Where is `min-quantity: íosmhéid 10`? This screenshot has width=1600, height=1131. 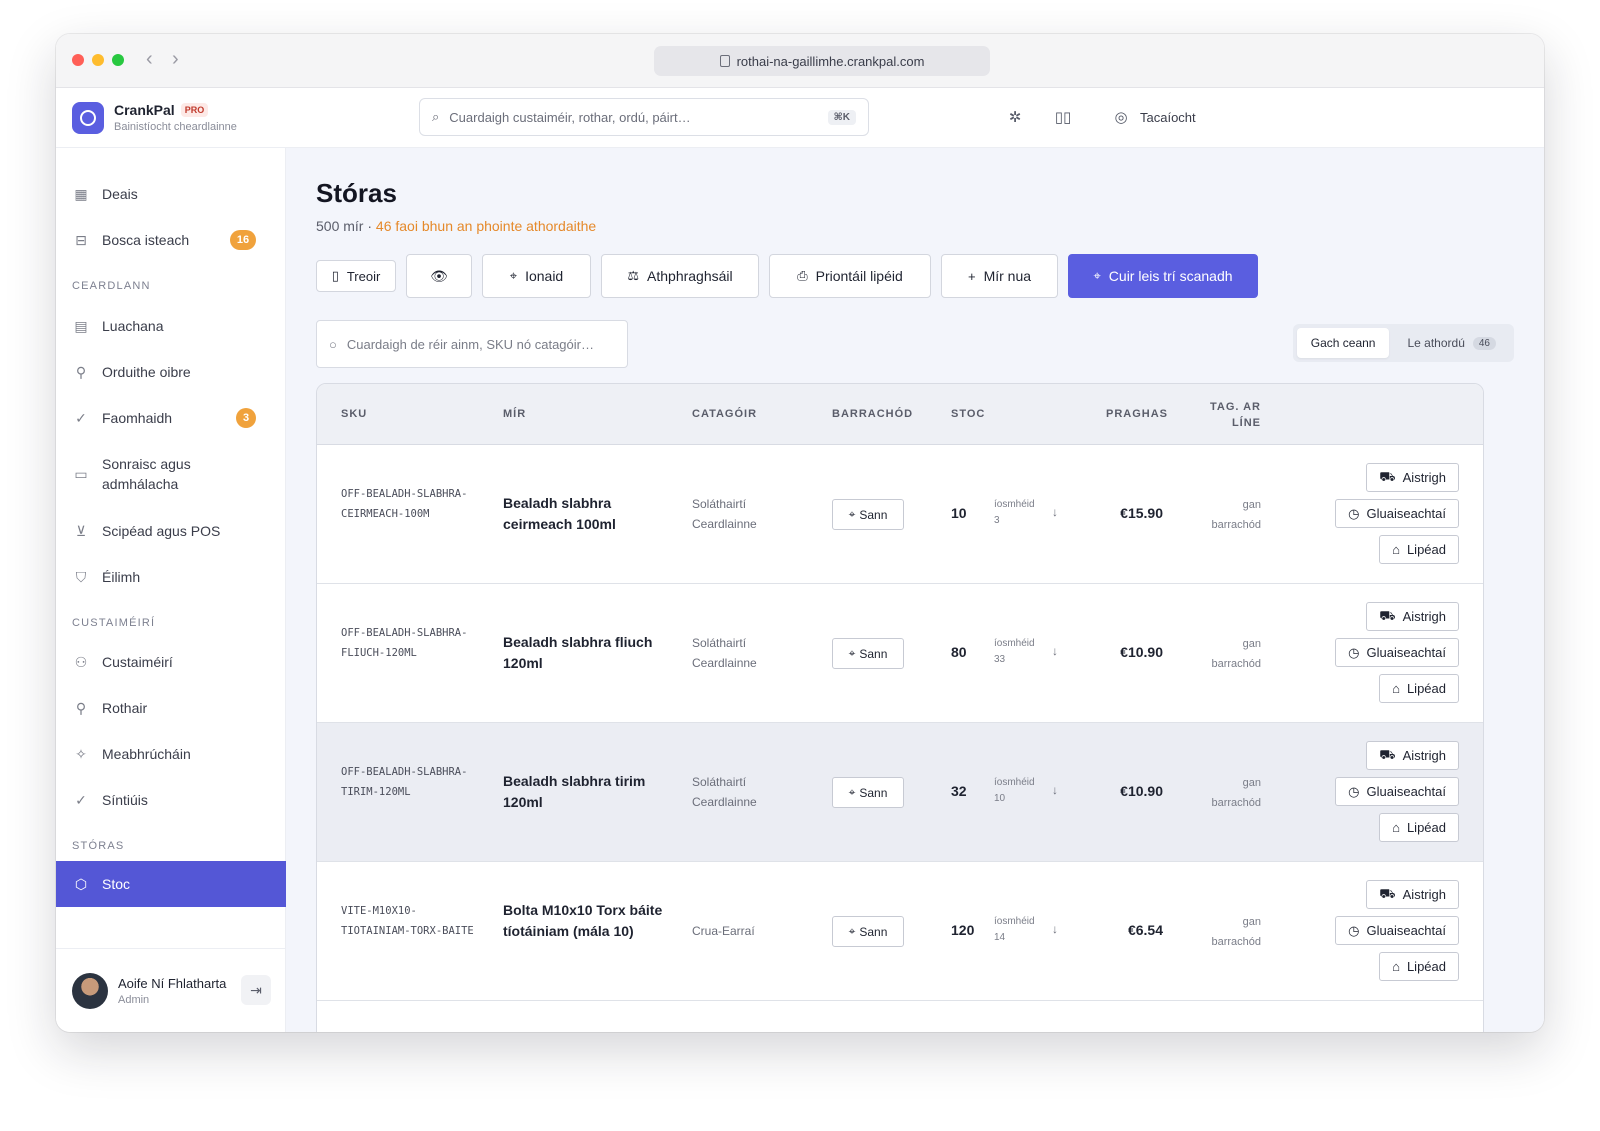 min-quantity: íosmhéid 10 is located at coordinates (1014, 791).